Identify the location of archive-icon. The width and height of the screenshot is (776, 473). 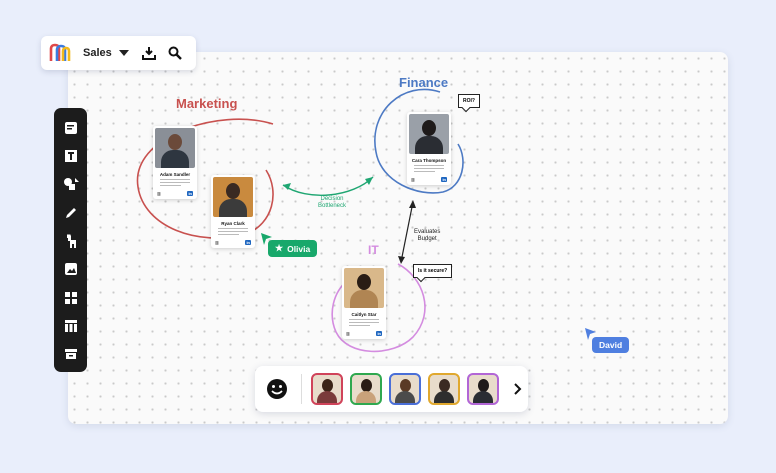
(71, 354).